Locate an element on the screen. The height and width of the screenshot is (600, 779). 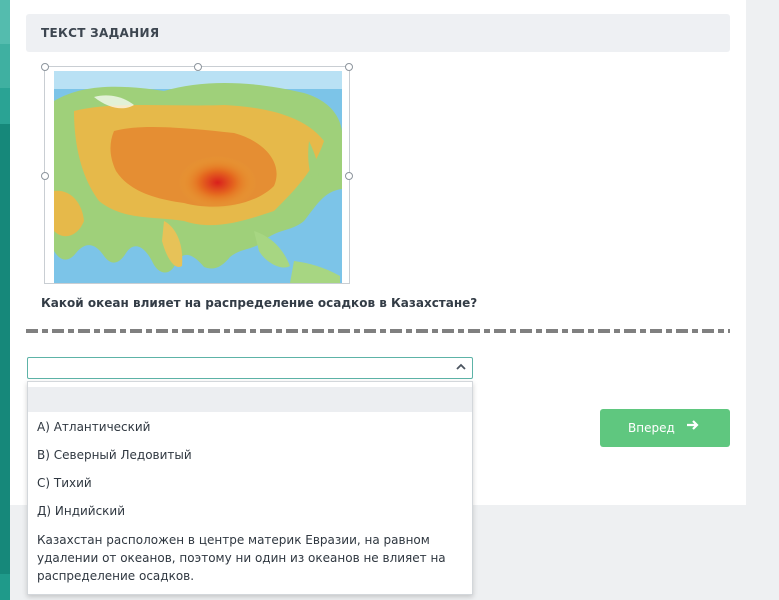
section-title: ТЕКСТ ЗАДАНИЯ is located at coordinates (100, 33).